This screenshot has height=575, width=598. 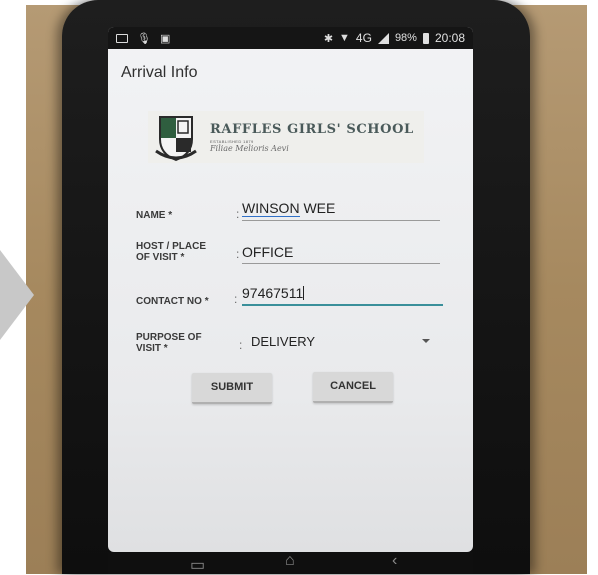 What do you see at coordinates (241, 345) in the screenshot?
I see `purpose-colon: :` at bounding box center [241, 345].